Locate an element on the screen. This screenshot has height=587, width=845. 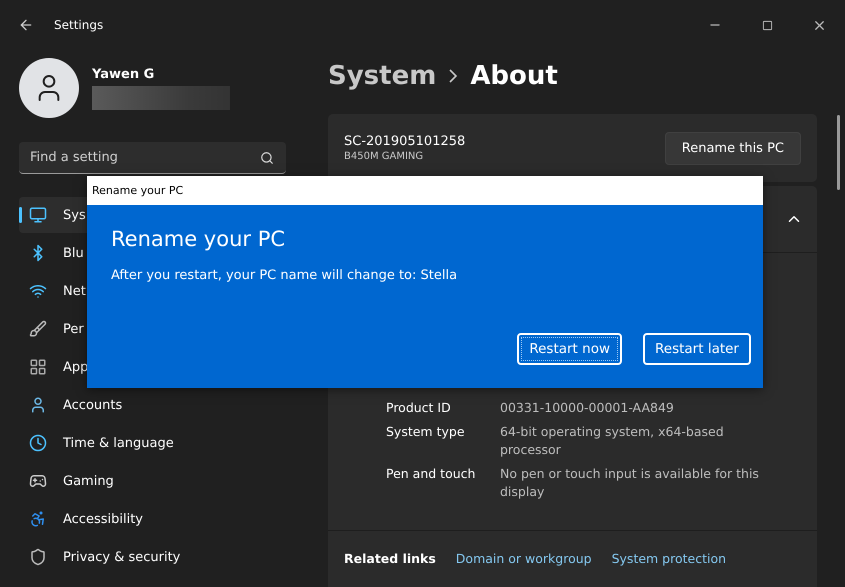
device-name: SC-201905101258 is located at coordinates (405, 141).